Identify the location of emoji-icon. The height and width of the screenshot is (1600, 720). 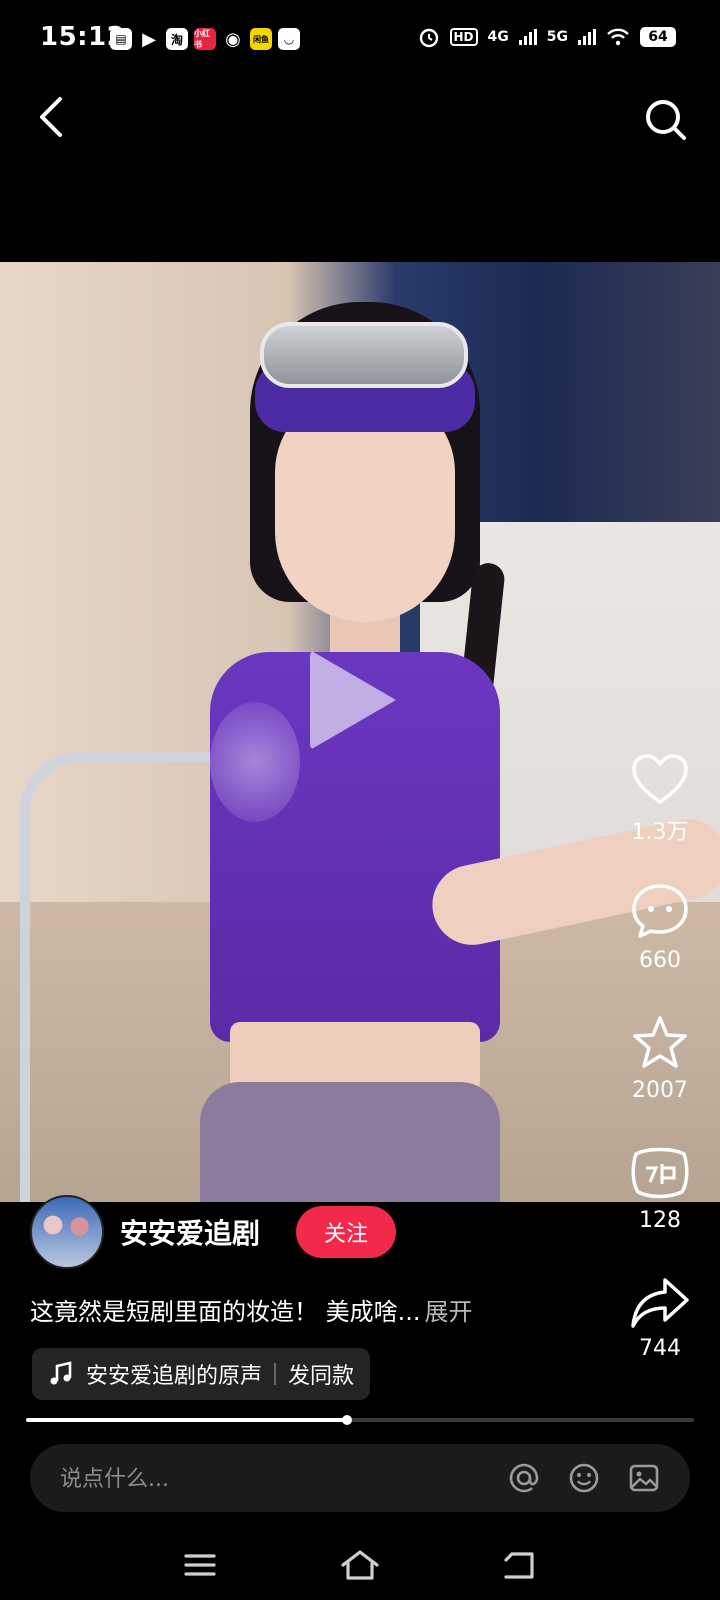
(584, 1478).